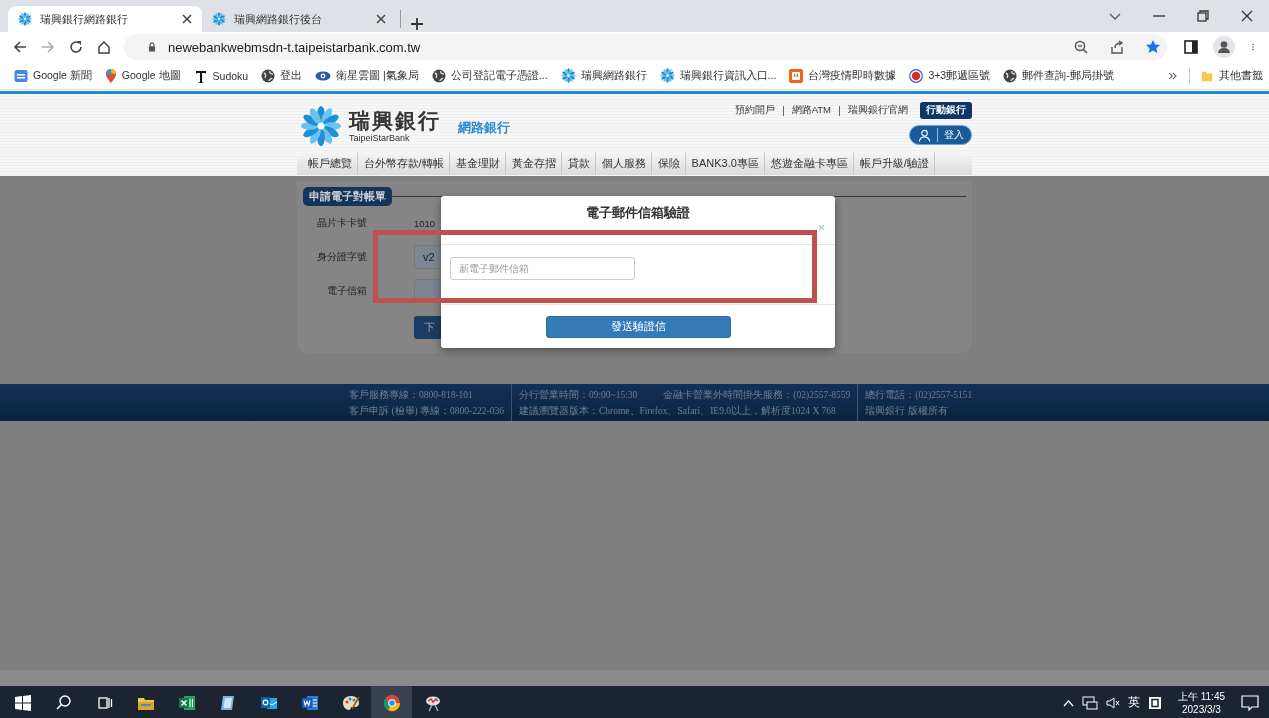  Describe the element at coordinates (341, 223) in the screenshot. I see `field-label: 晶片卡卡號` at that location.